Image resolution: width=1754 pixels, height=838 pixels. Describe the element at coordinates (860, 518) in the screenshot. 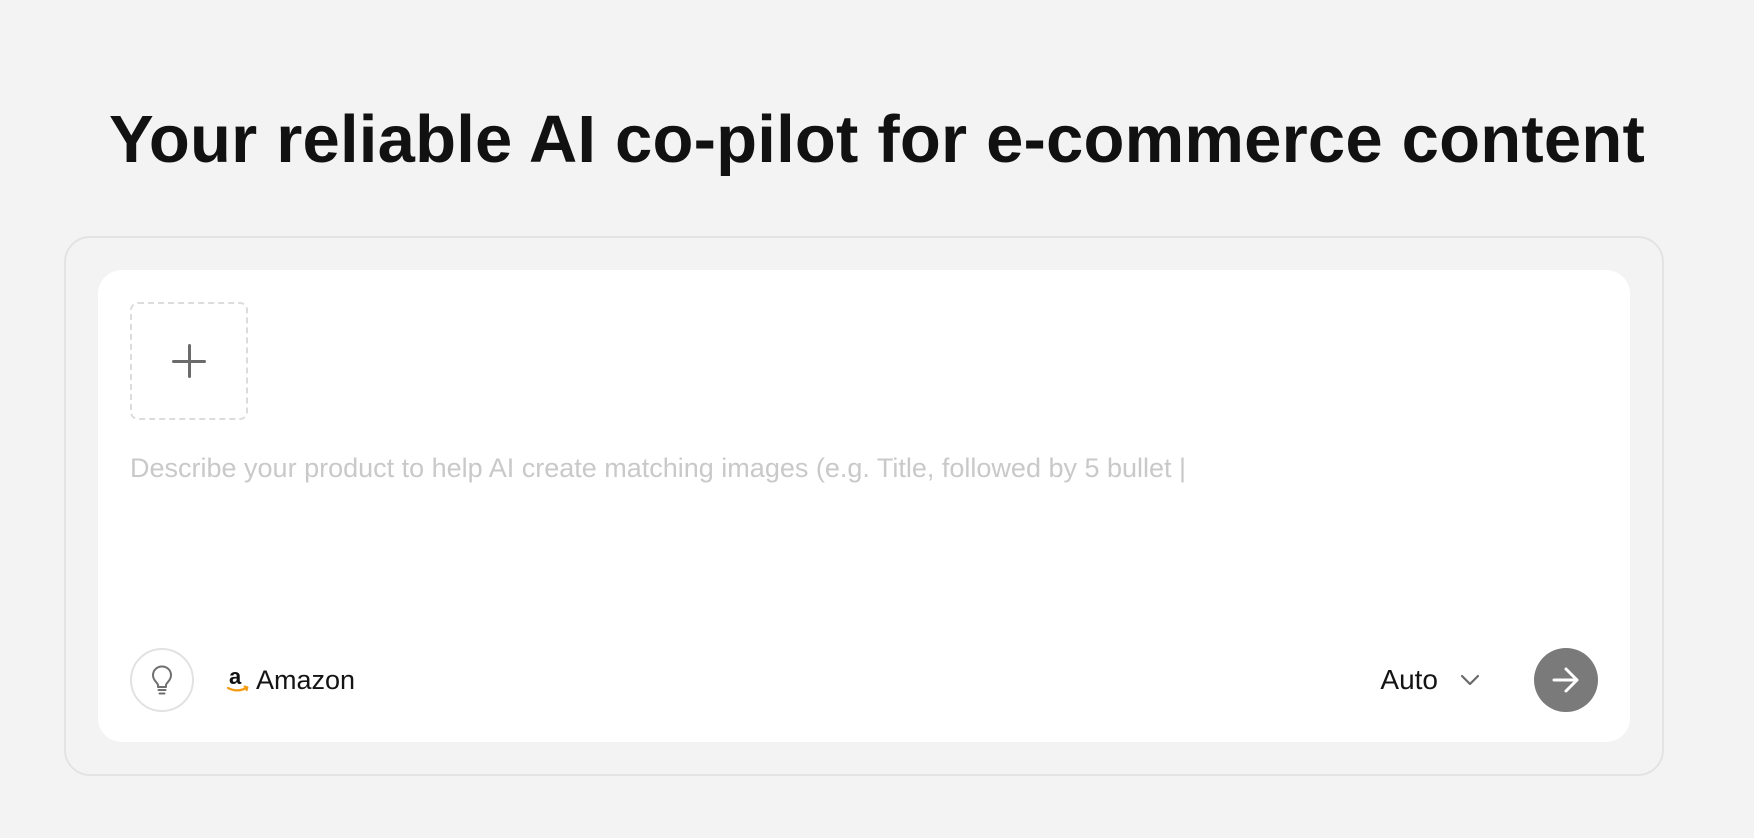

I see `product-description-input` at that location.